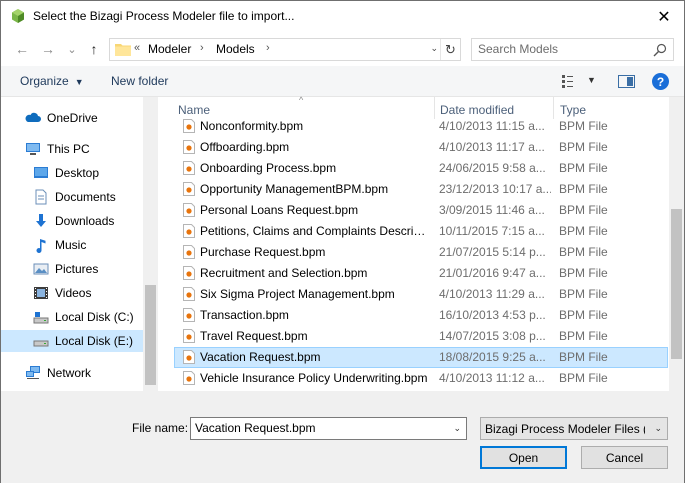 Image resolution: width=685 pixels, height=483 pixels. What do you see at coordinates (573, 110) in the screenshot?
I see `column-header-type: Type` at bounding box center [573, 110].